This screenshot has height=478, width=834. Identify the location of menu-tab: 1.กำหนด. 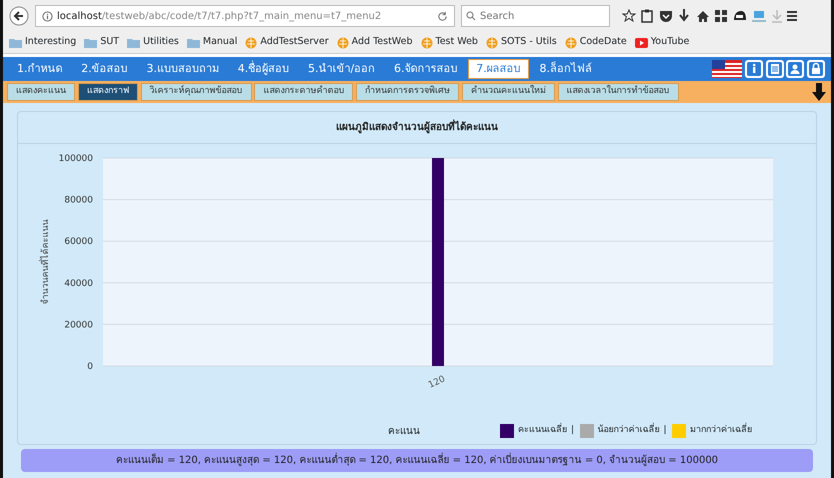
(39, 69).